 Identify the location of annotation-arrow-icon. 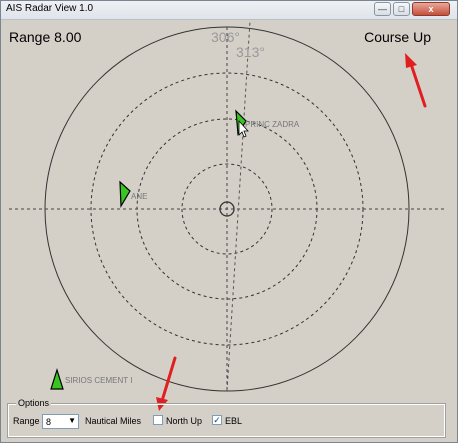
(416, 80).